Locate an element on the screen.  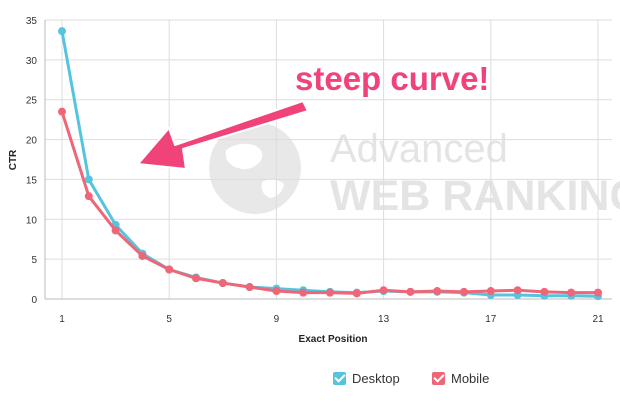
y-tick-label: 10 is located at coordinates (32, 220).